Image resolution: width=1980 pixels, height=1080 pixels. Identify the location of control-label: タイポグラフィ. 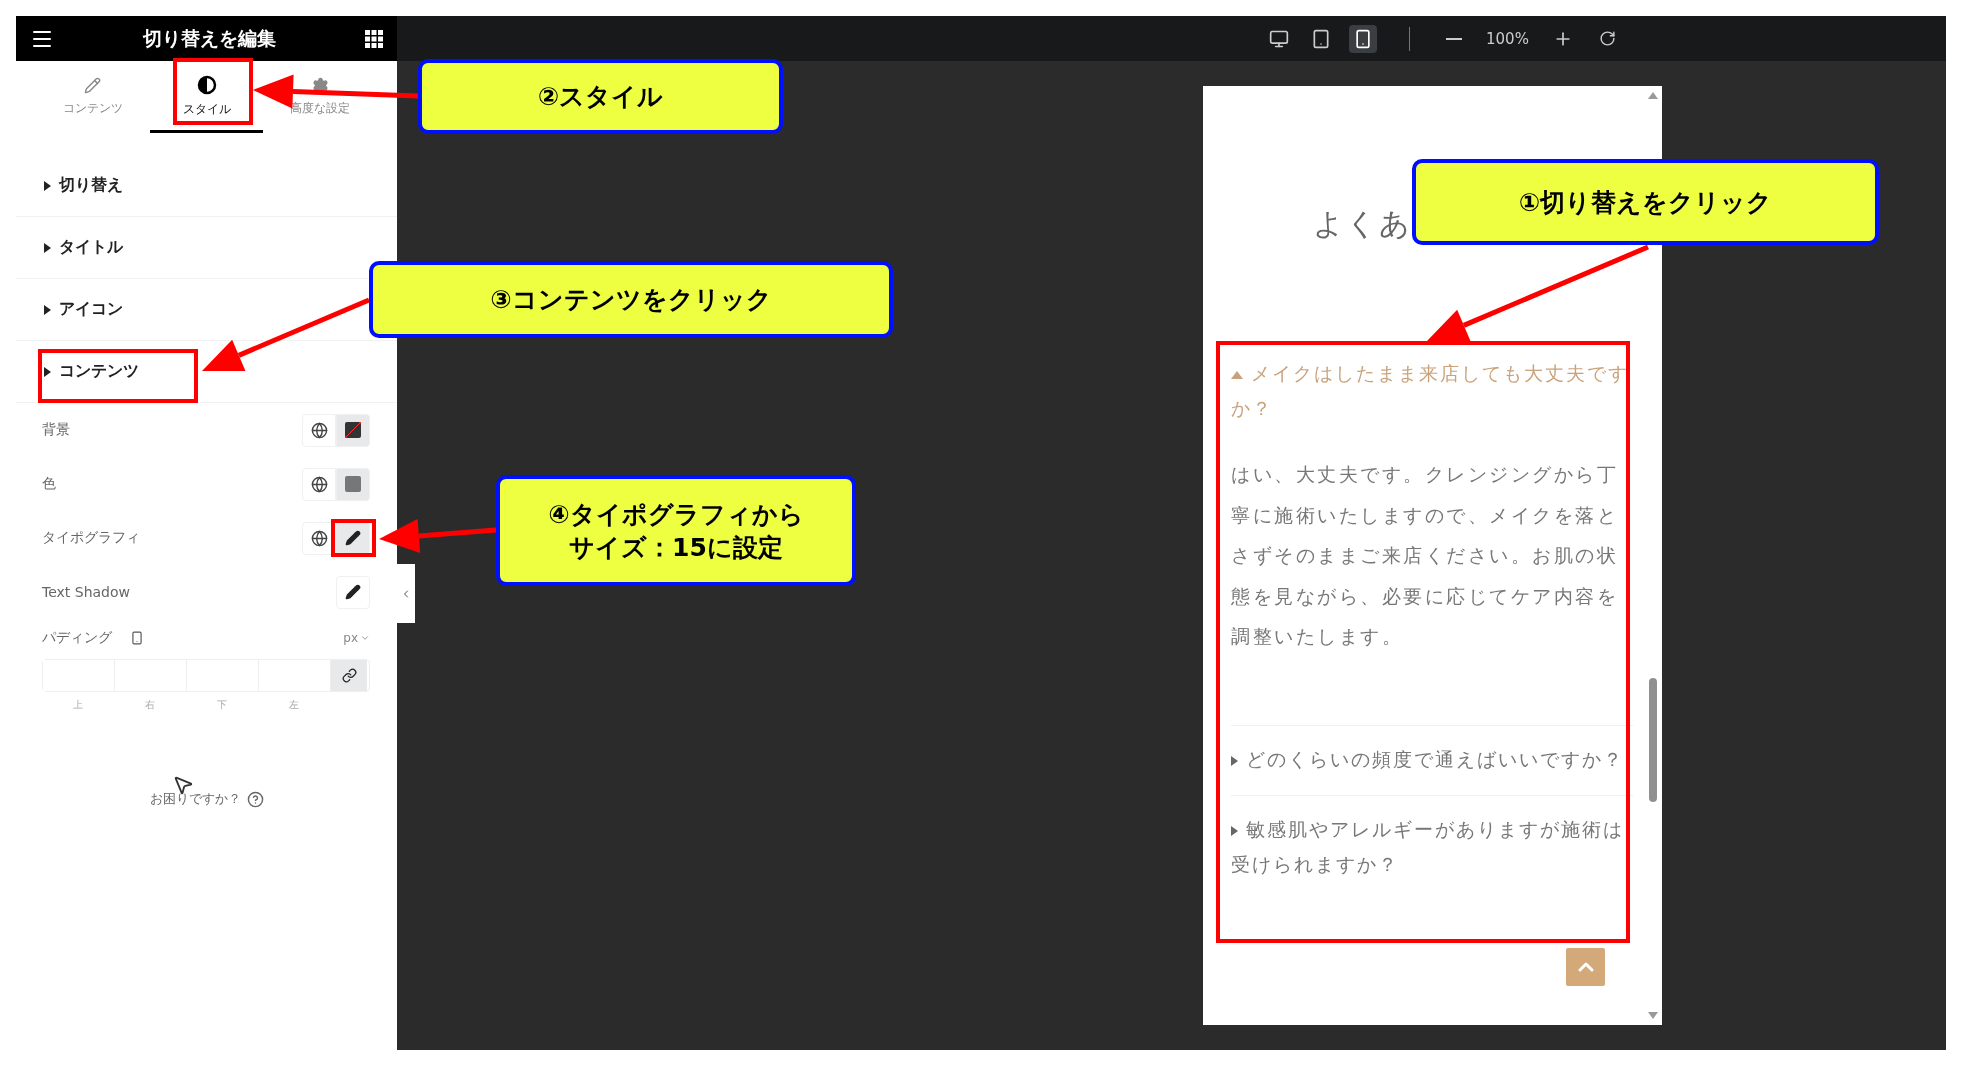
(91, 538).